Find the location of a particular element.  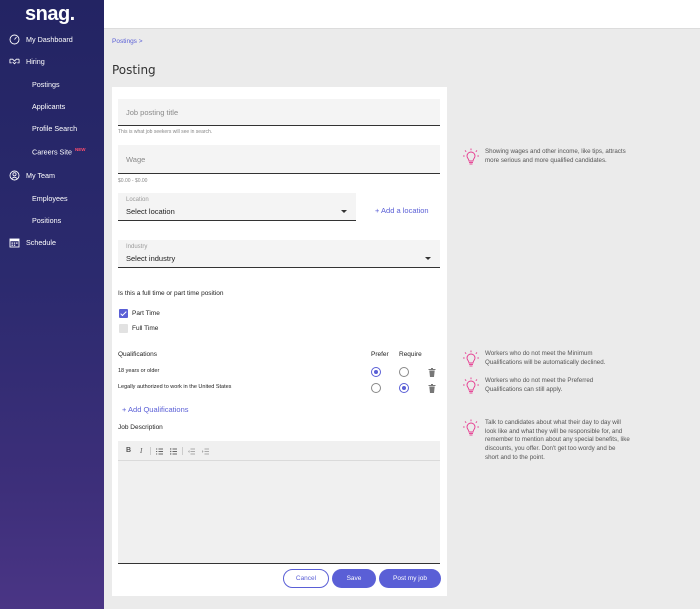

outdent-icon is located at coordinates (191, 451).